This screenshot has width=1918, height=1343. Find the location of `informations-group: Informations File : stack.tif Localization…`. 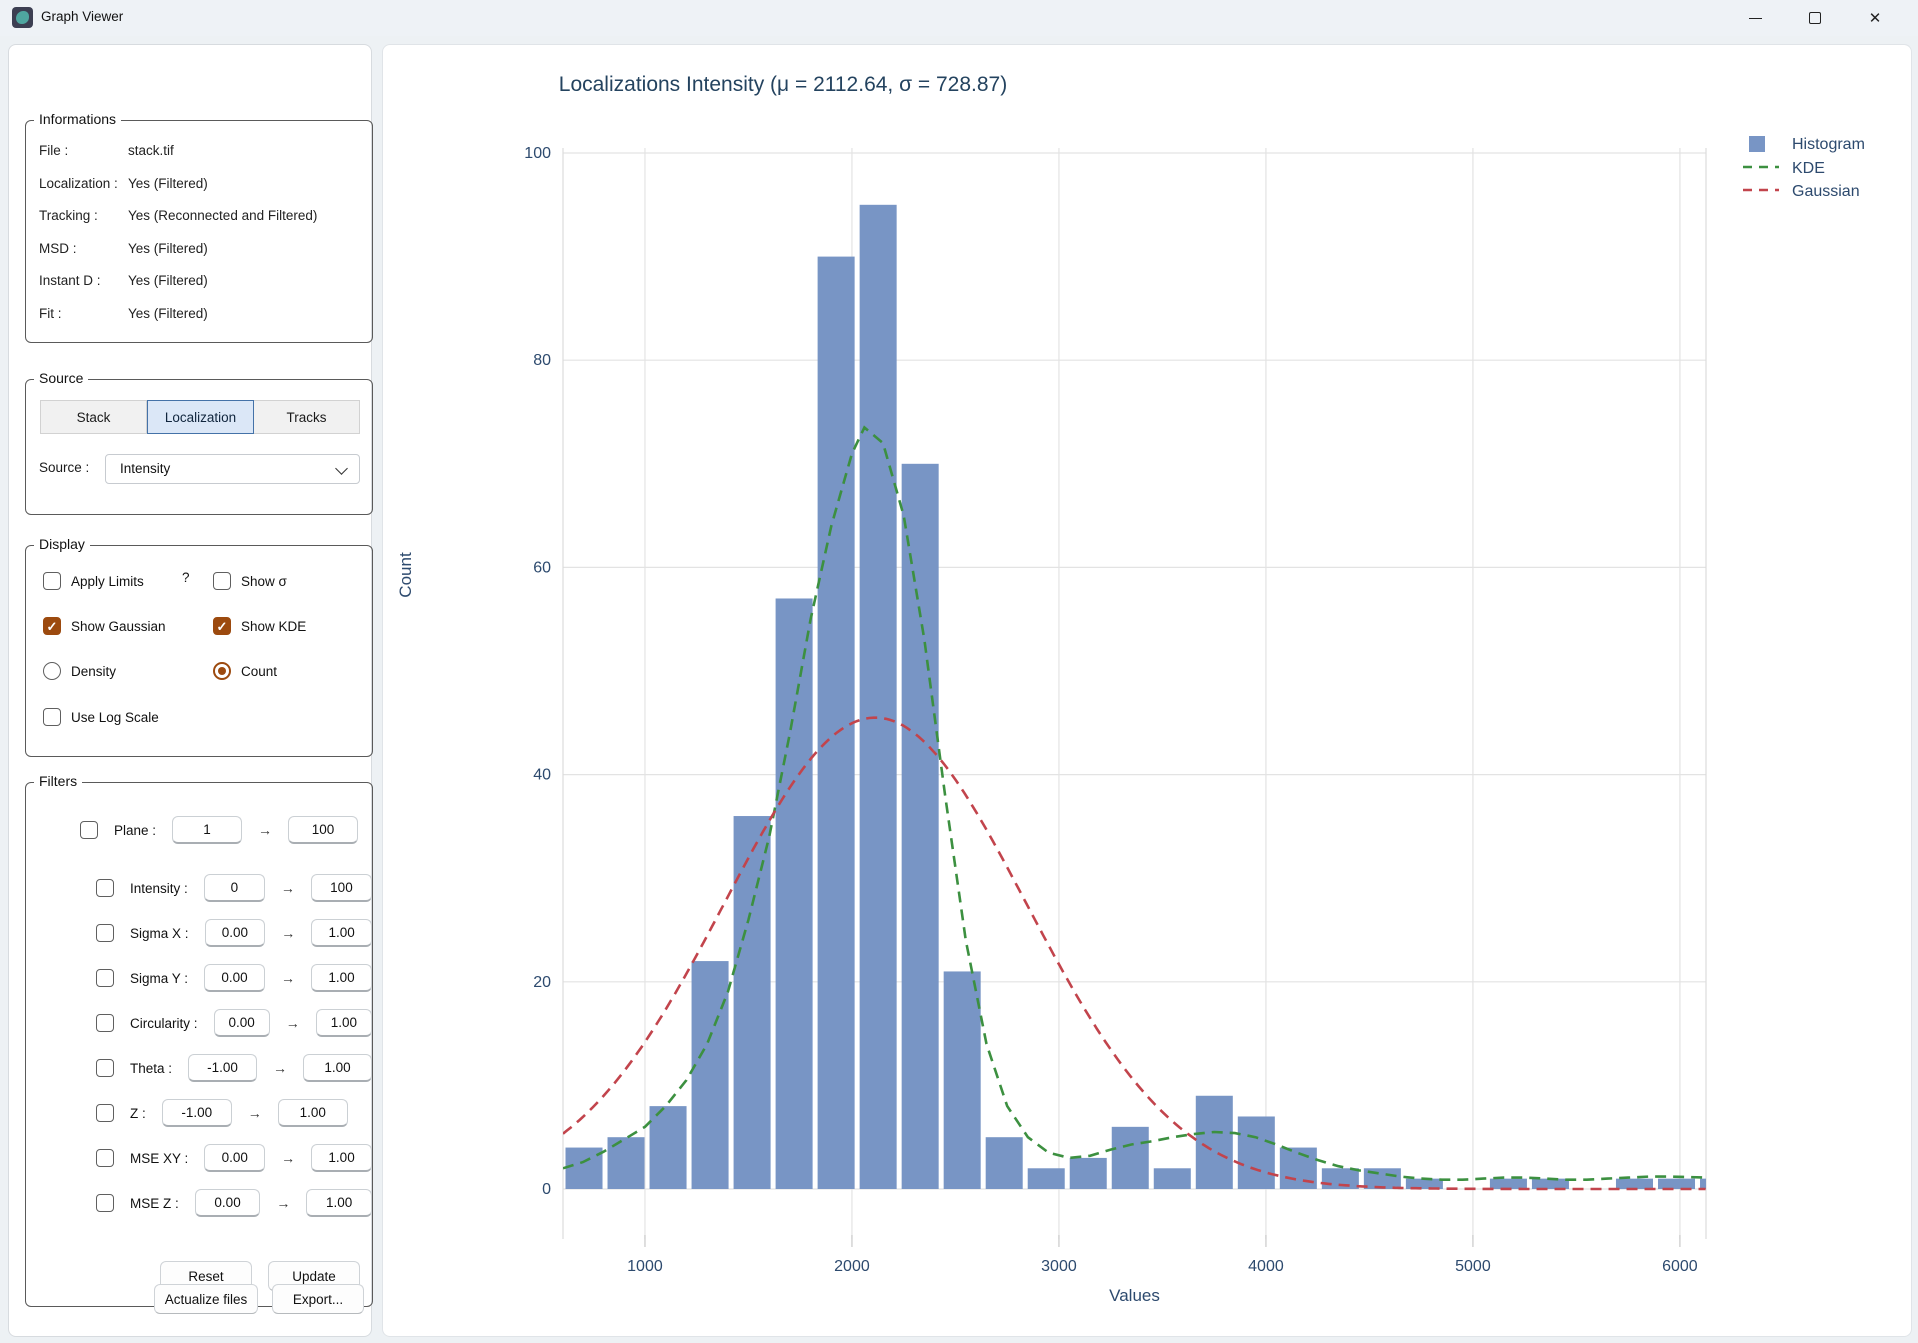

informations-group: Informations File : stack.tif Localization… is located at coordinates (199, 227).